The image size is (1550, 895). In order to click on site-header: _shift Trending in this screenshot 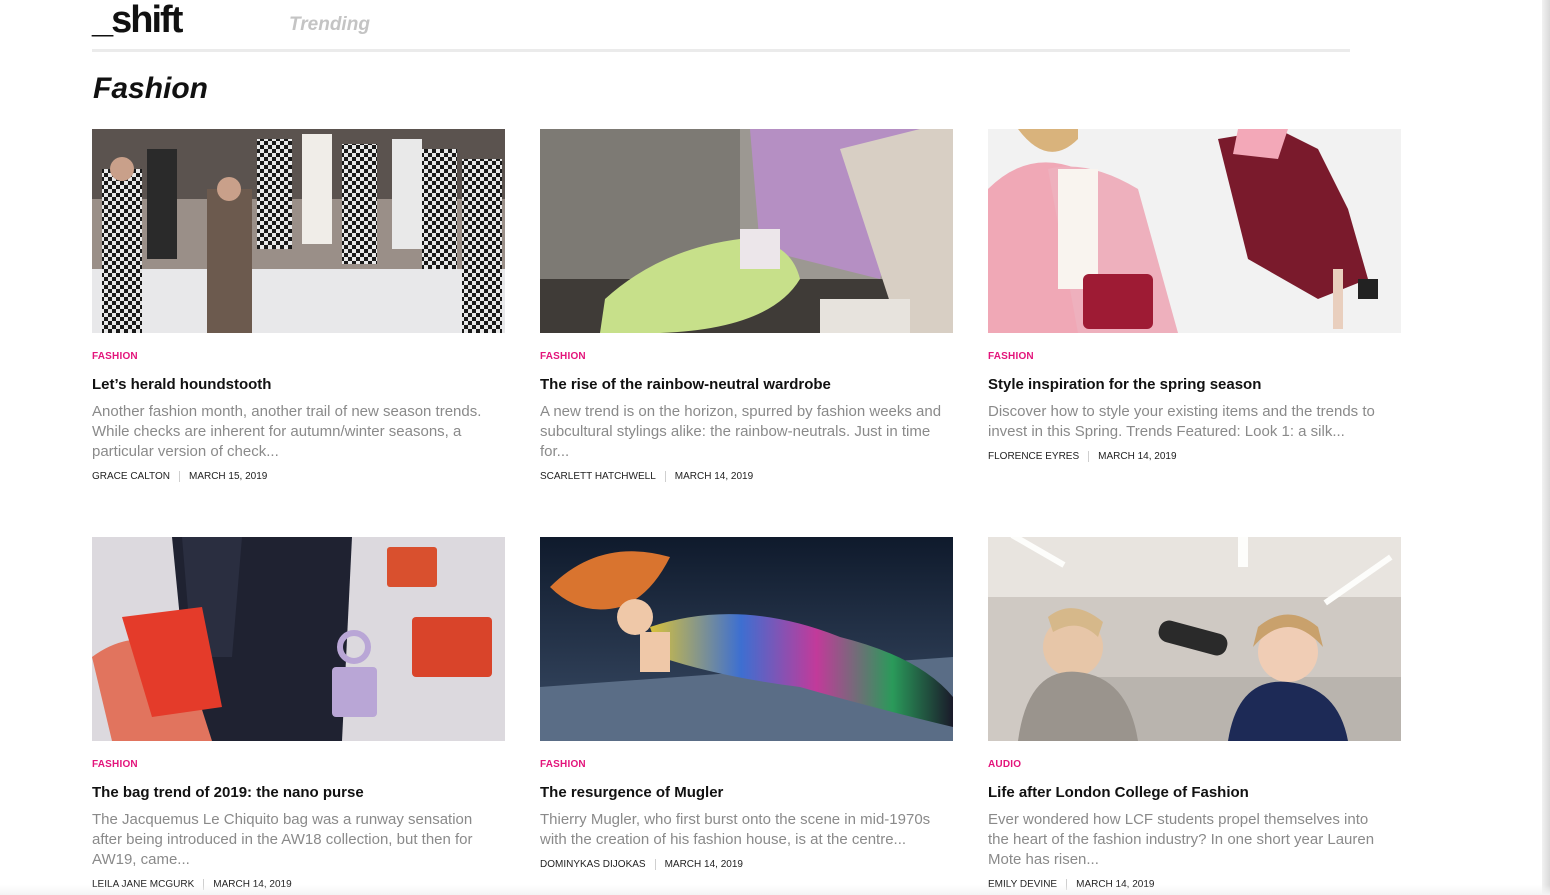, I will do `click(721, 26)`.